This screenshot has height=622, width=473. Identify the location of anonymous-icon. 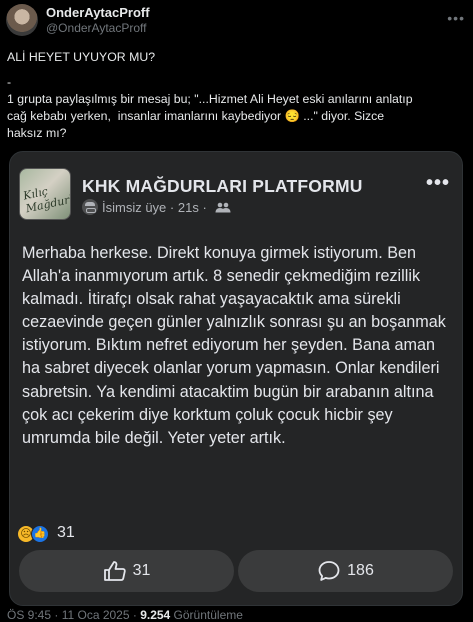
(90, 207).